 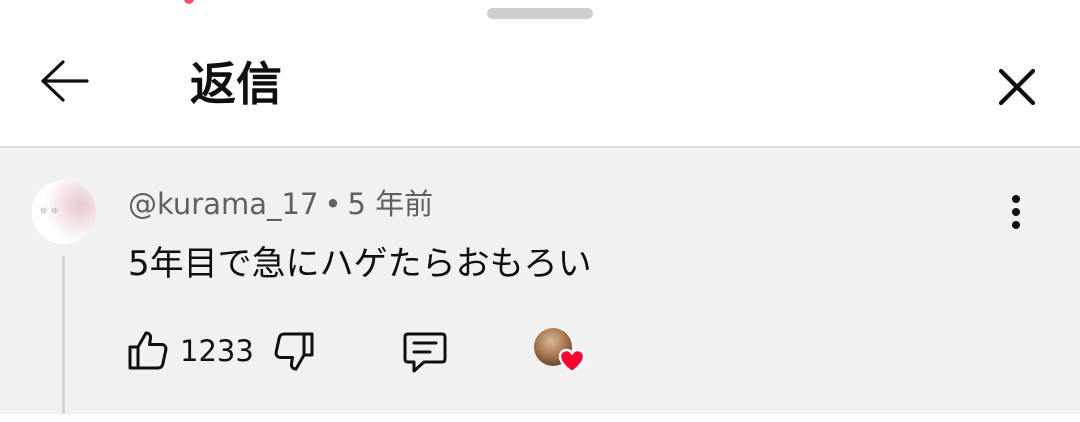 I want to click on arrow-left-icon, so click(x=65, y=81).